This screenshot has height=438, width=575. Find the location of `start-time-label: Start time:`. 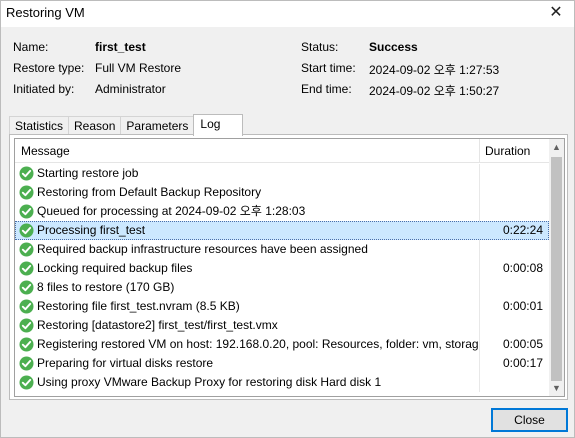

start-time-label: Start time: is located at coordinates (328, 68).